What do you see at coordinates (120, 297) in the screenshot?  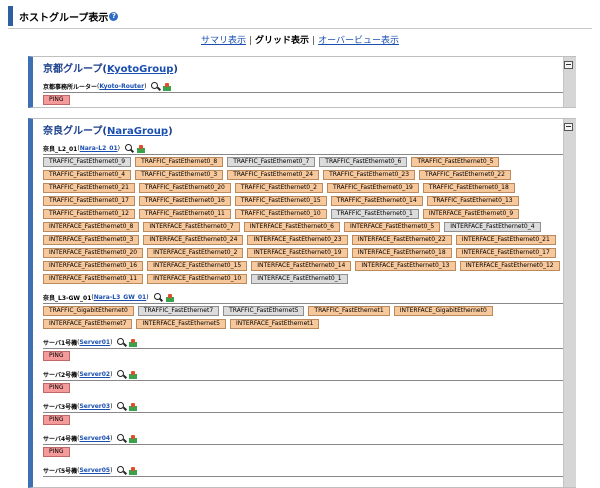 I see `host-id-link: Nara-L3_GW_01` at bounding box center [120, 297].